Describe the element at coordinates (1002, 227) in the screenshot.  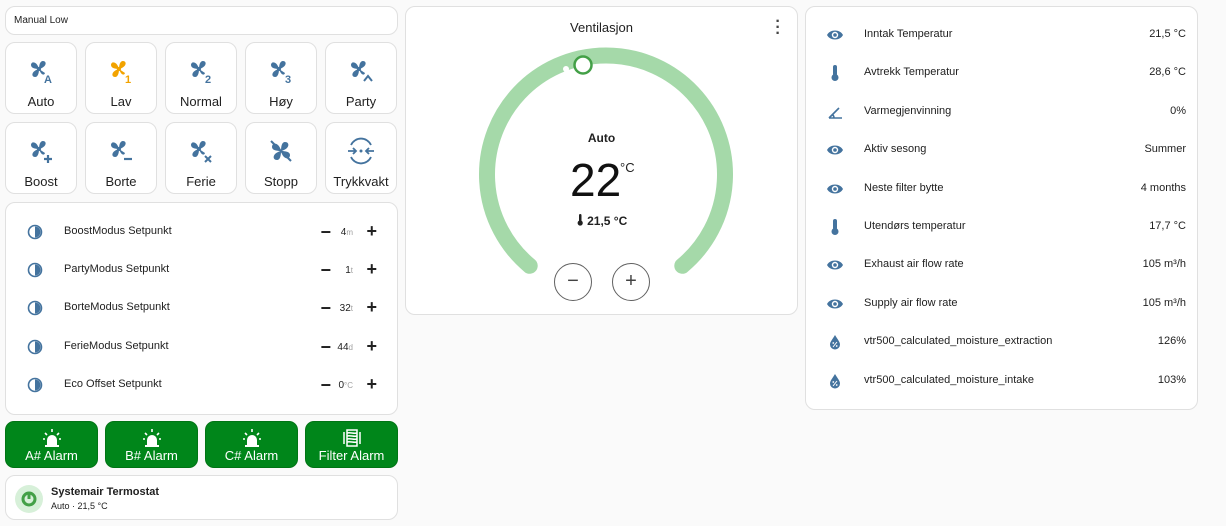
I see `sensor-row: Utendørs temperatur 17,7 °C` at that location.